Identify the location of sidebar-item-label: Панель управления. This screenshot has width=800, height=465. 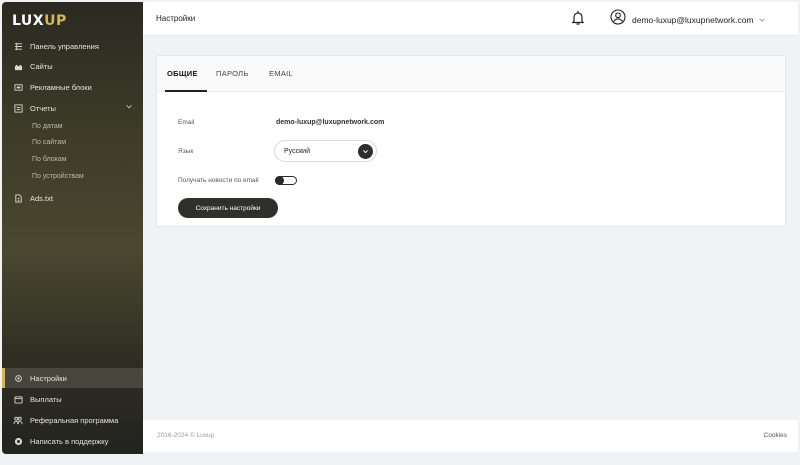
(64, 46).